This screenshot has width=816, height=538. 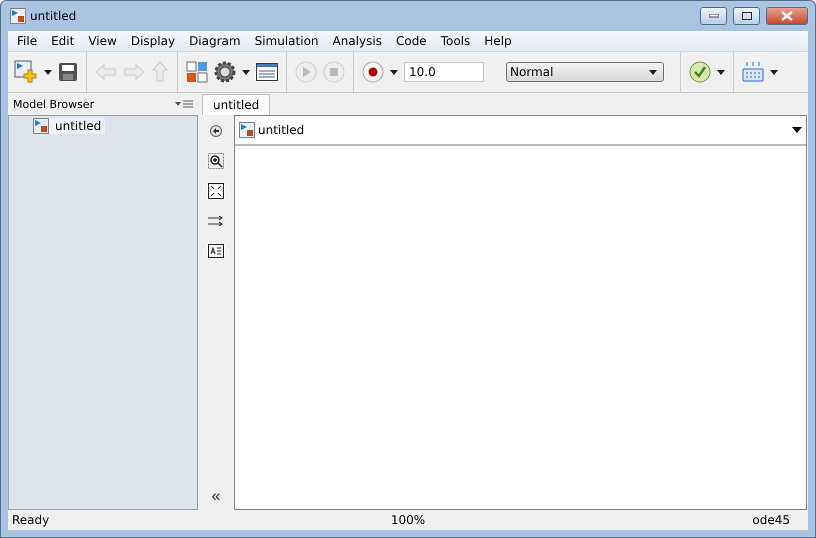 I want to click on stop-time-field: 10.0, so click(x=444, y=72).